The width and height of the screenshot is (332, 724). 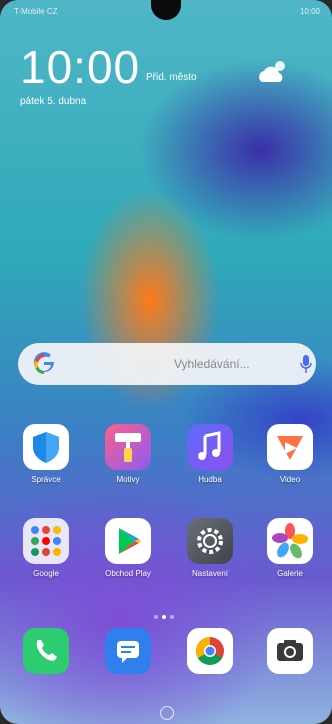 I want to click on play-store-icon, so click(x=128, y=541).